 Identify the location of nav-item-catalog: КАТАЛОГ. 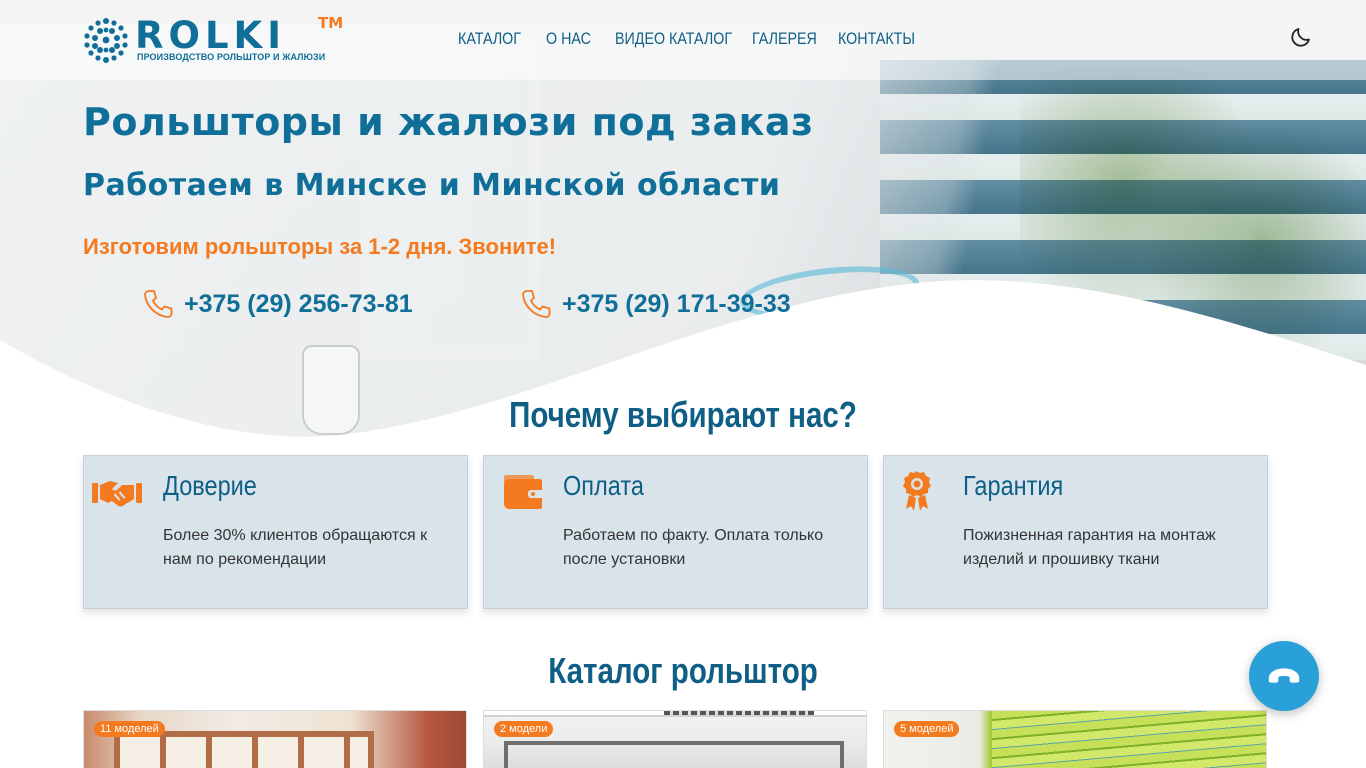
(489, 39).